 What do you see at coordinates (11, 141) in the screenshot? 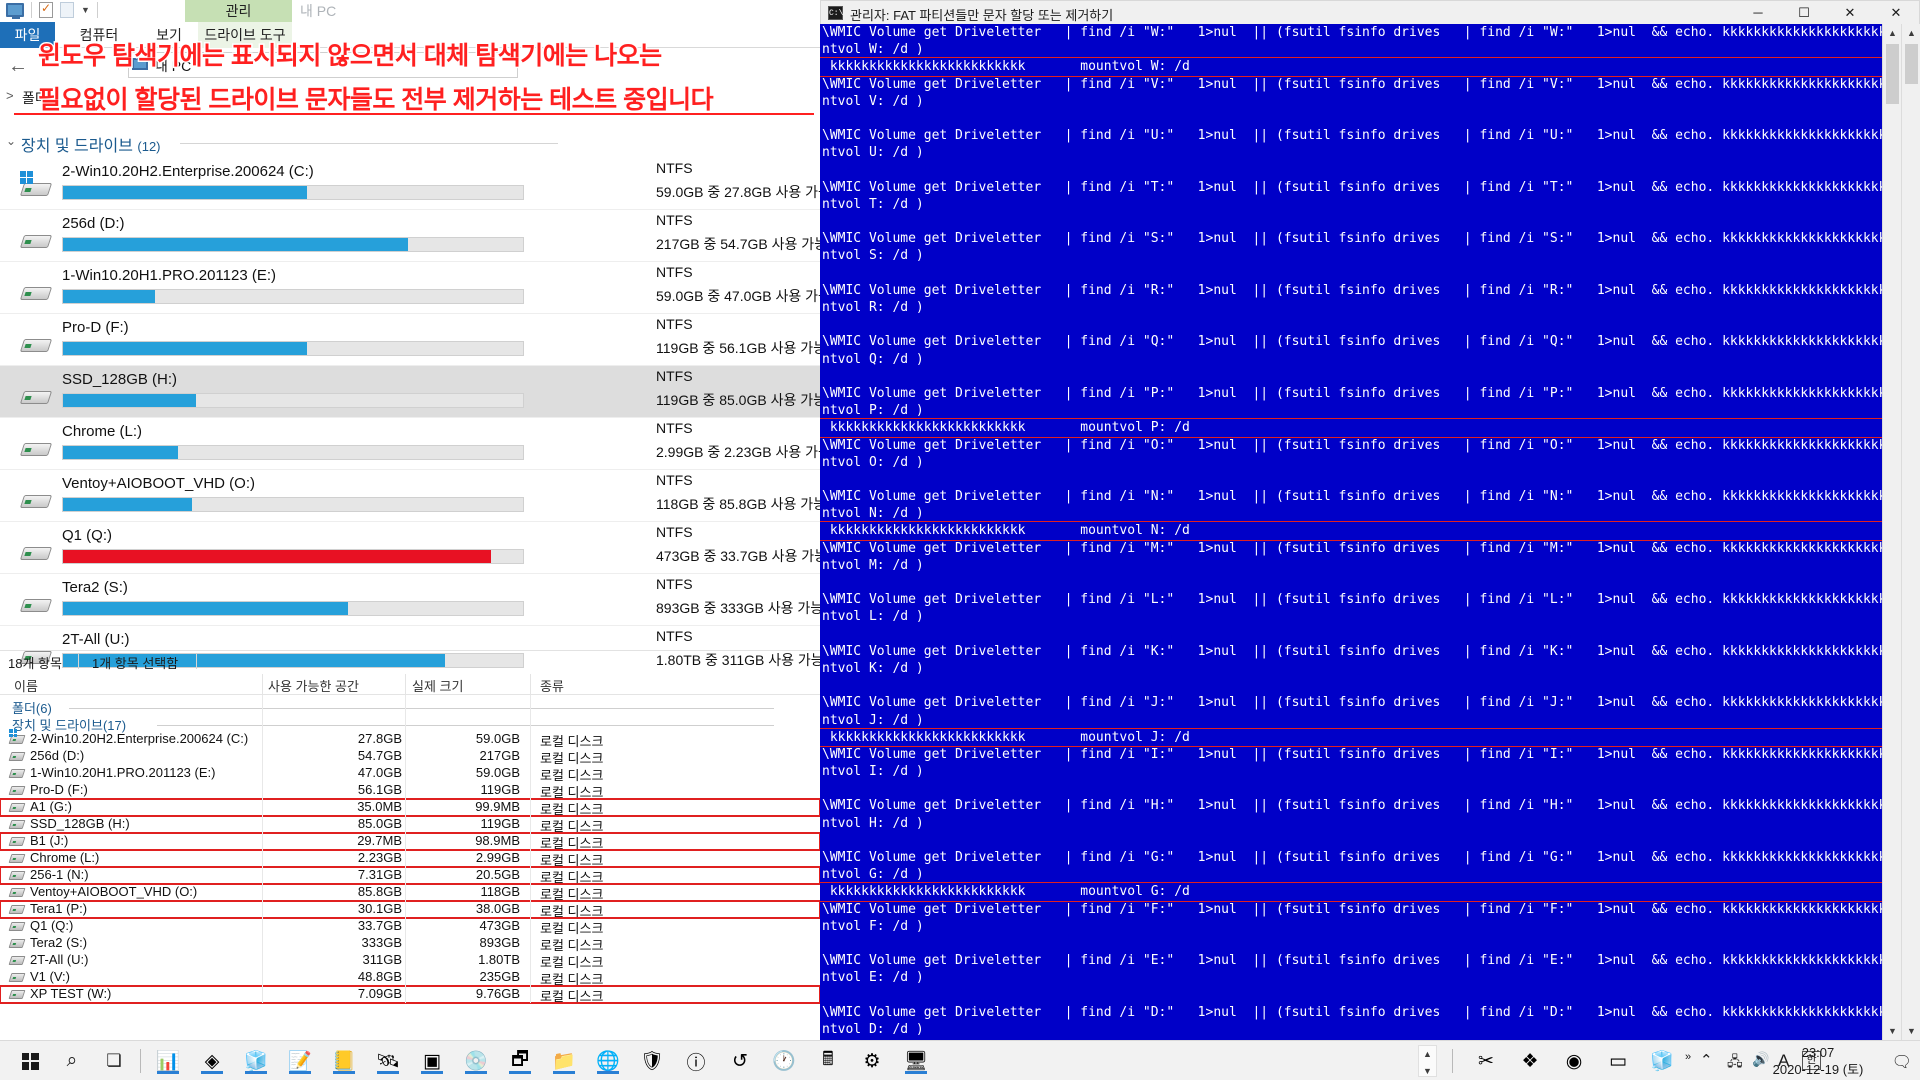
I see `chevron-down-icon: ⌄` at bounding box center [11, 141].